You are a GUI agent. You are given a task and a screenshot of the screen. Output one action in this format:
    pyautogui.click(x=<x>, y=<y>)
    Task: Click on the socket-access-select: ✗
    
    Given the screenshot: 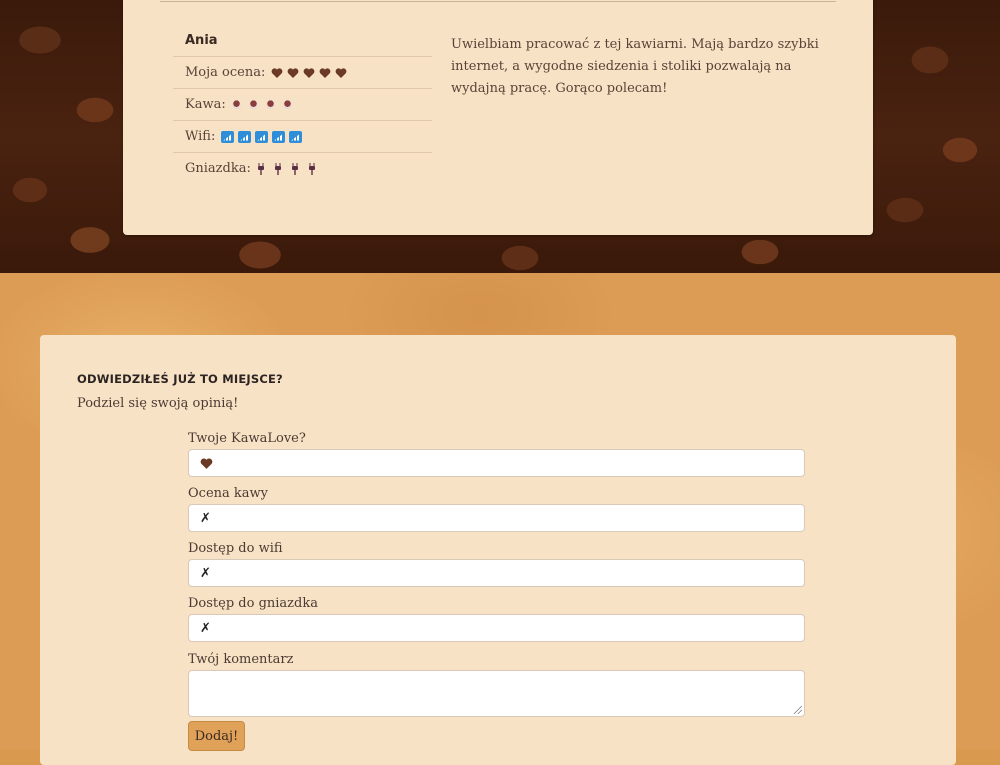 What is the action you would take?
    pyautogui.click(x=496, y=628)
    